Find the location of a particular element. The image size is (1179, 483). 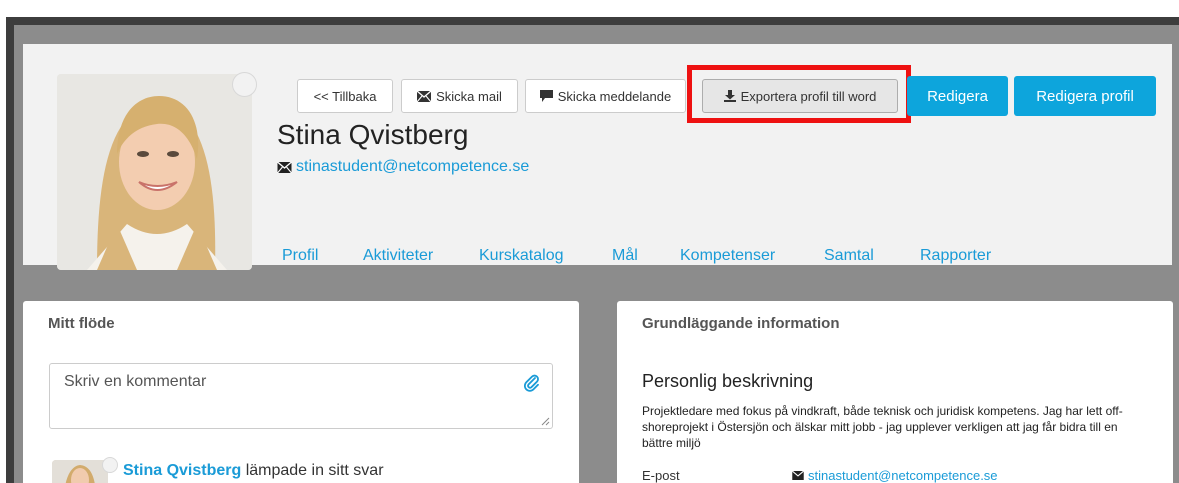

basic-info-title: Grundläggande information is located at coordinates (741, 323).